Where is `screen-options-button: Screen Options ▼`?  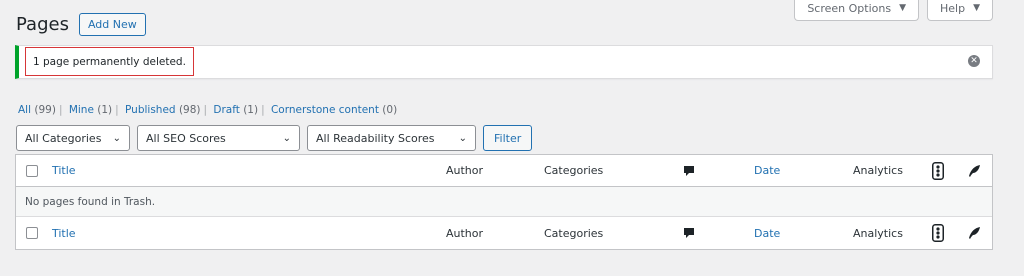
screen-options-button: Screen Options ▼ is located at coordinates (856, 10).